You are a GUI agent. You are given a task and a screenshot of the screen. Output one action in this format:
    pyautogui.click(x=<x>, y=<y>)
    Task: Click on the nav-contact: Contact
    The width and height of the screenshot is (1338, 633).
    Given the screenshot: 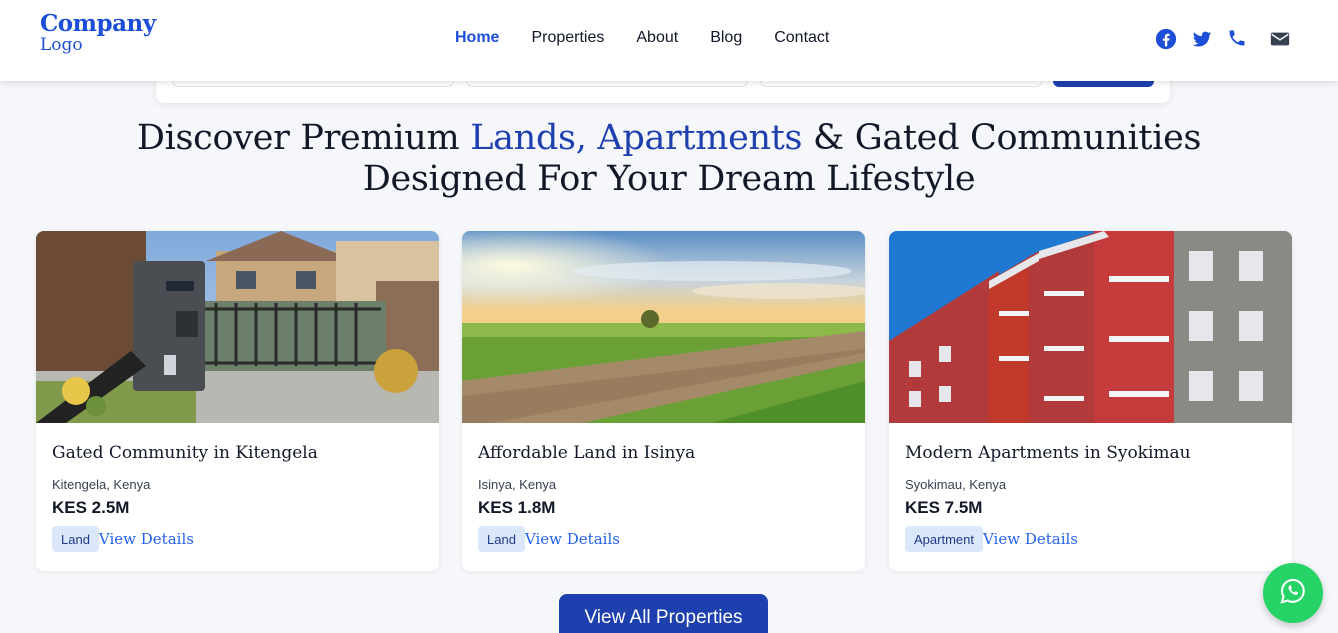 What is the action you would take?
    pyautogui.click(x=801, y=38)
    